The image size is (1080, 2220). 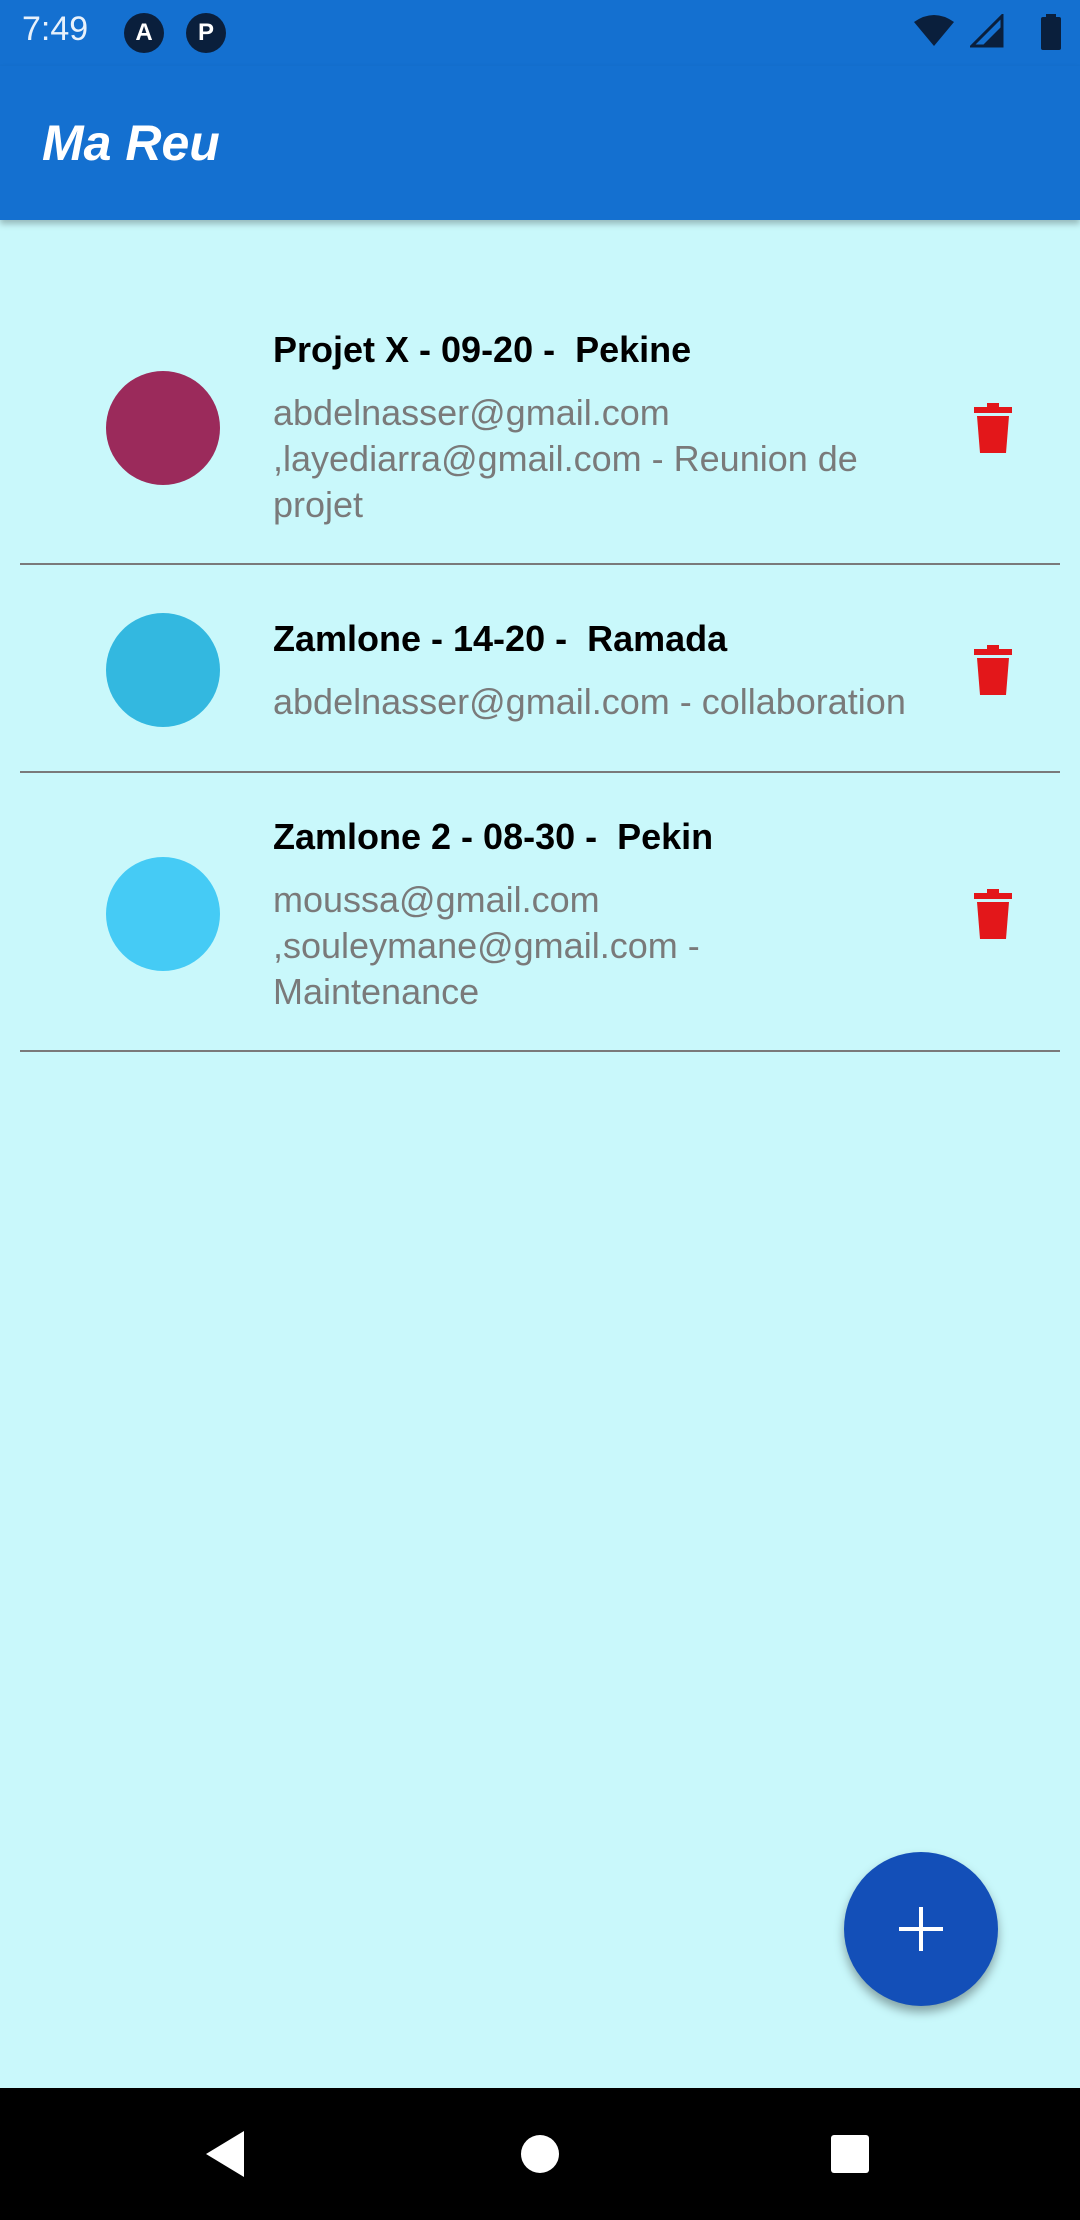 I want to click on recents-button, so click(x=850, y=2154).